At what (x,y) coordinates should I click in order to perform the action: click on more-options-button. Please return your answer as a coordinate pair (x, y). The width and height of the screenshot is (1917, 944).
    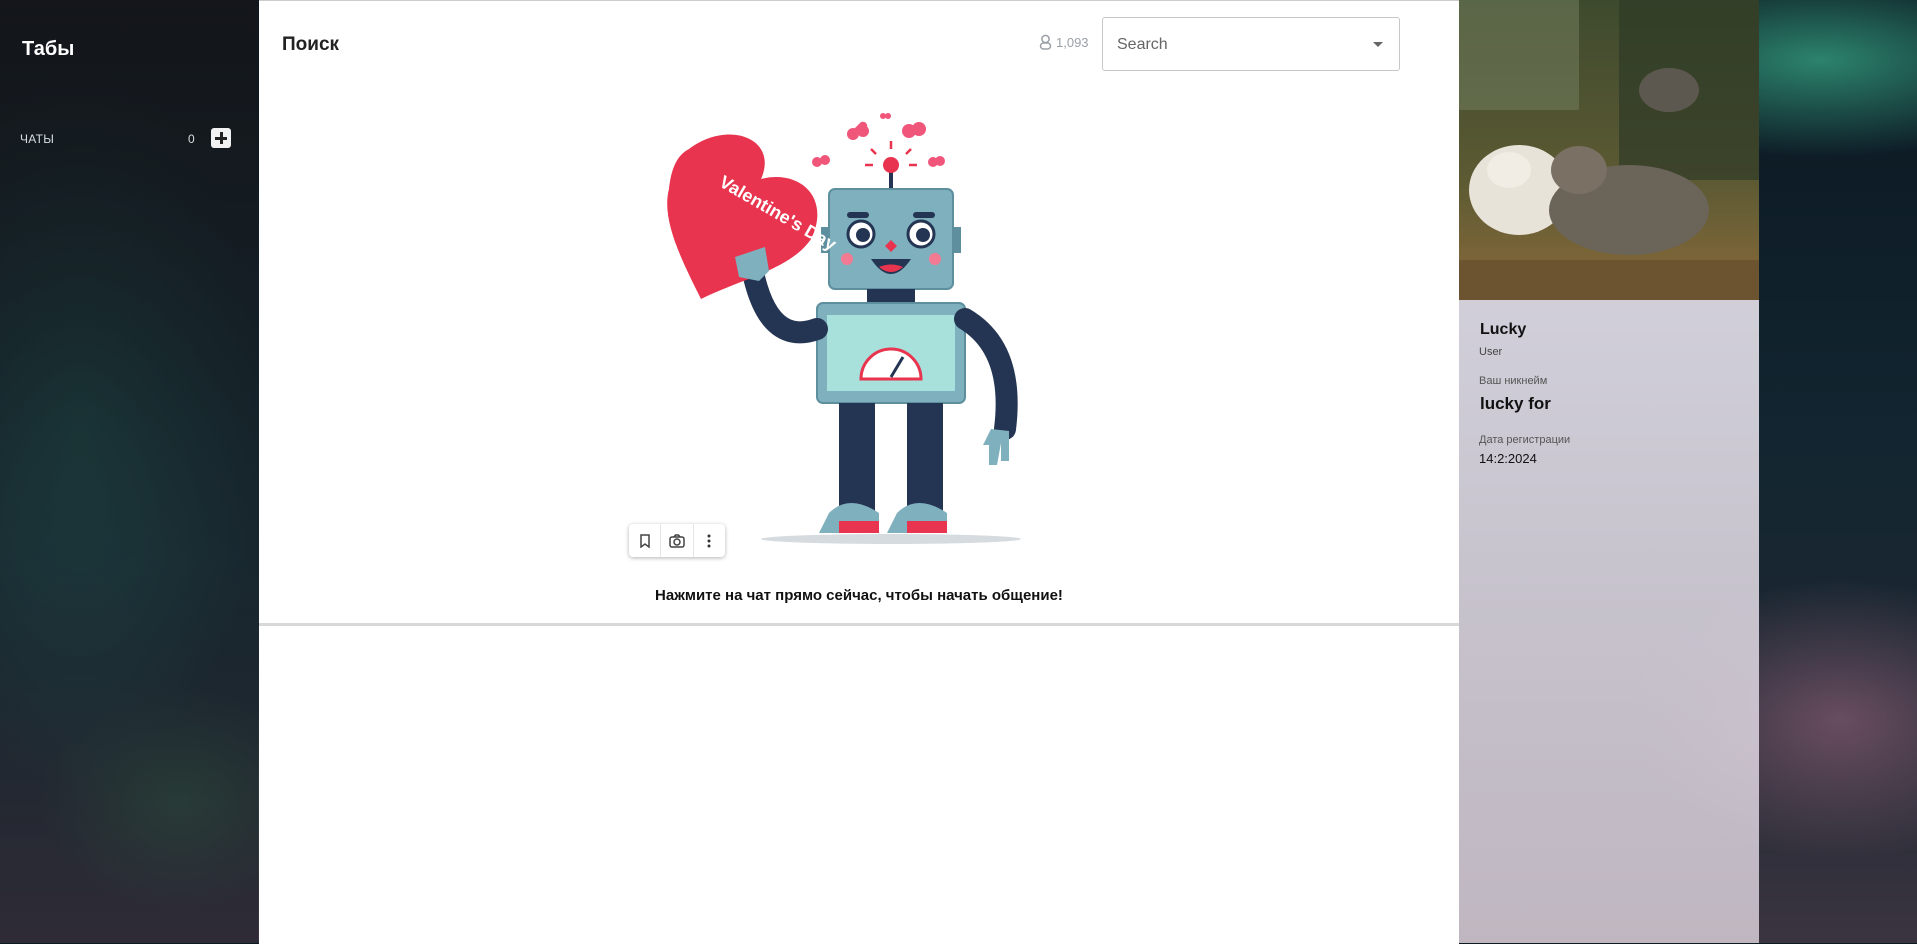
    Looking at the image, I should click on (708, 540).